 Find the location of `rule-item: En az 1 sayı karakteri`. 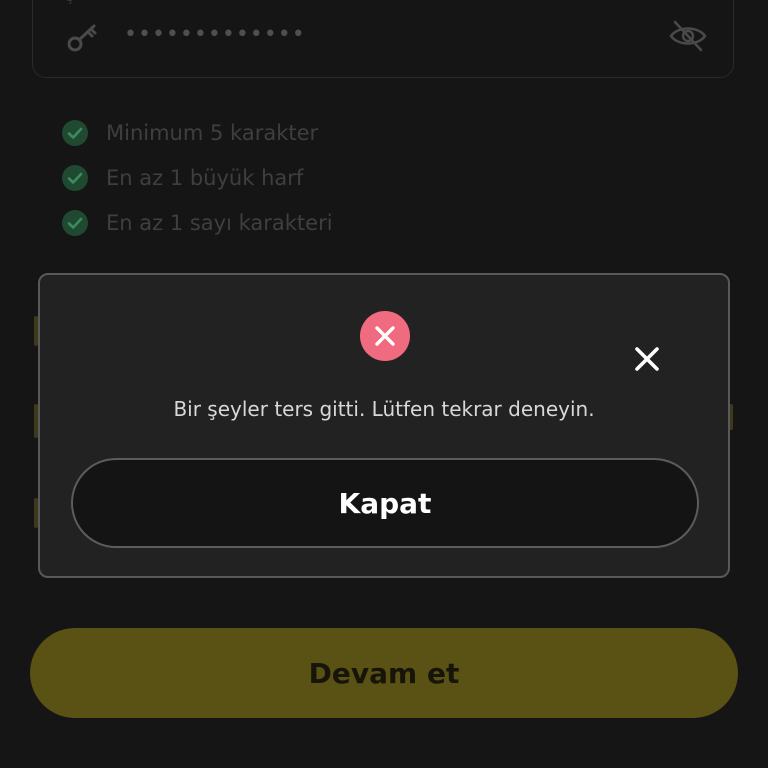

rule-item: En az 1 sayı karakteri is located at coordinates (197, 222).